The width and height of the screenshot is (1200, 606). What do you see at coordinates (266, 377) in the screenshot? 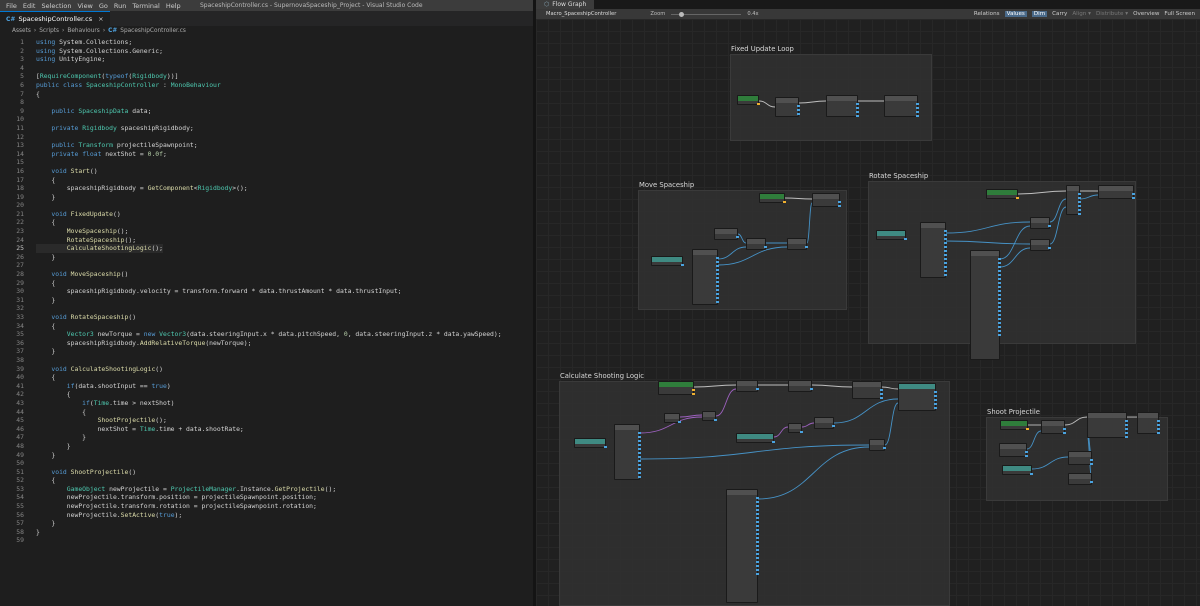
I see `code-line: 40 {` at bounding box center [266, 377].